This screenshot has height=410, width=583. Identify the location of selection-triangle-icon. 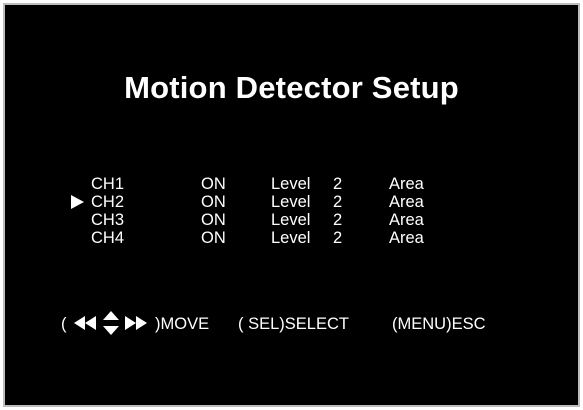
(77, 202).